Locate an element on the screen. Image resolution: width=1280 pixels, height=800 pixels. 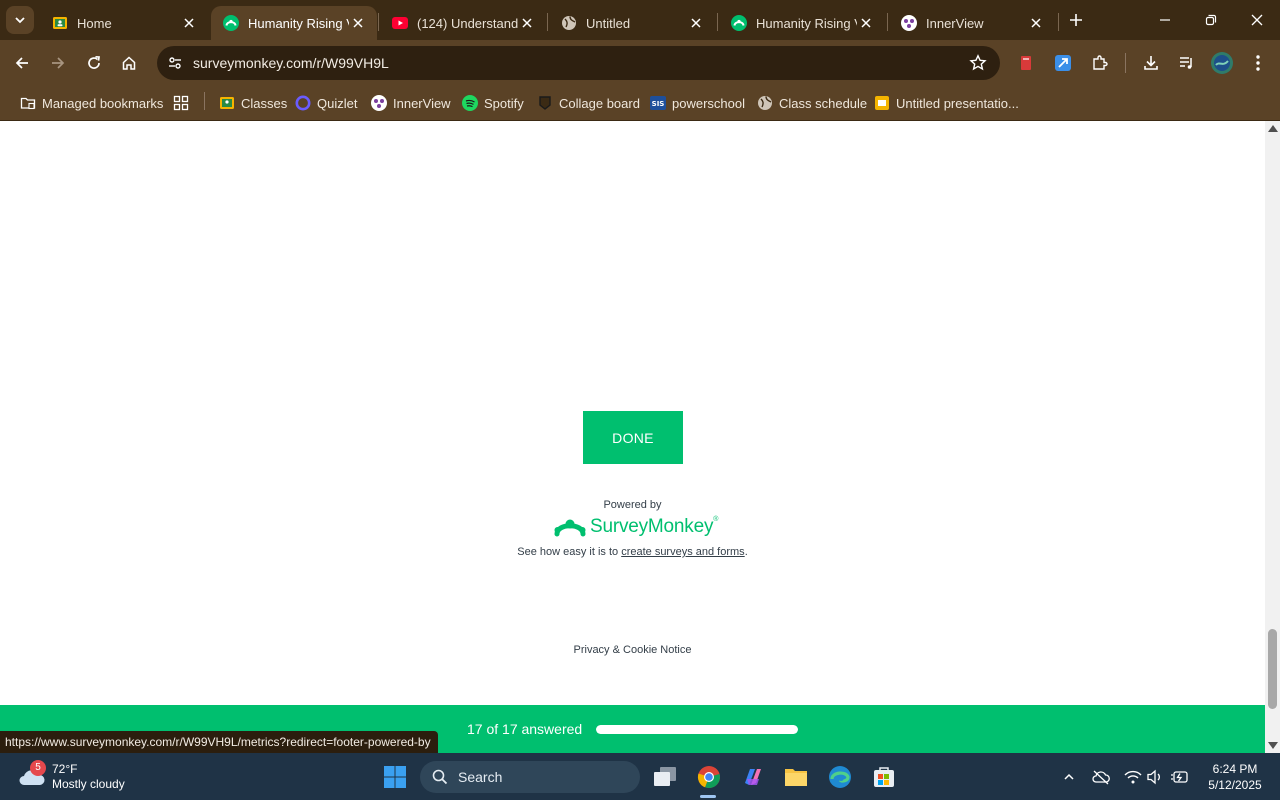
search-icon is located at coordinates (440, 777).